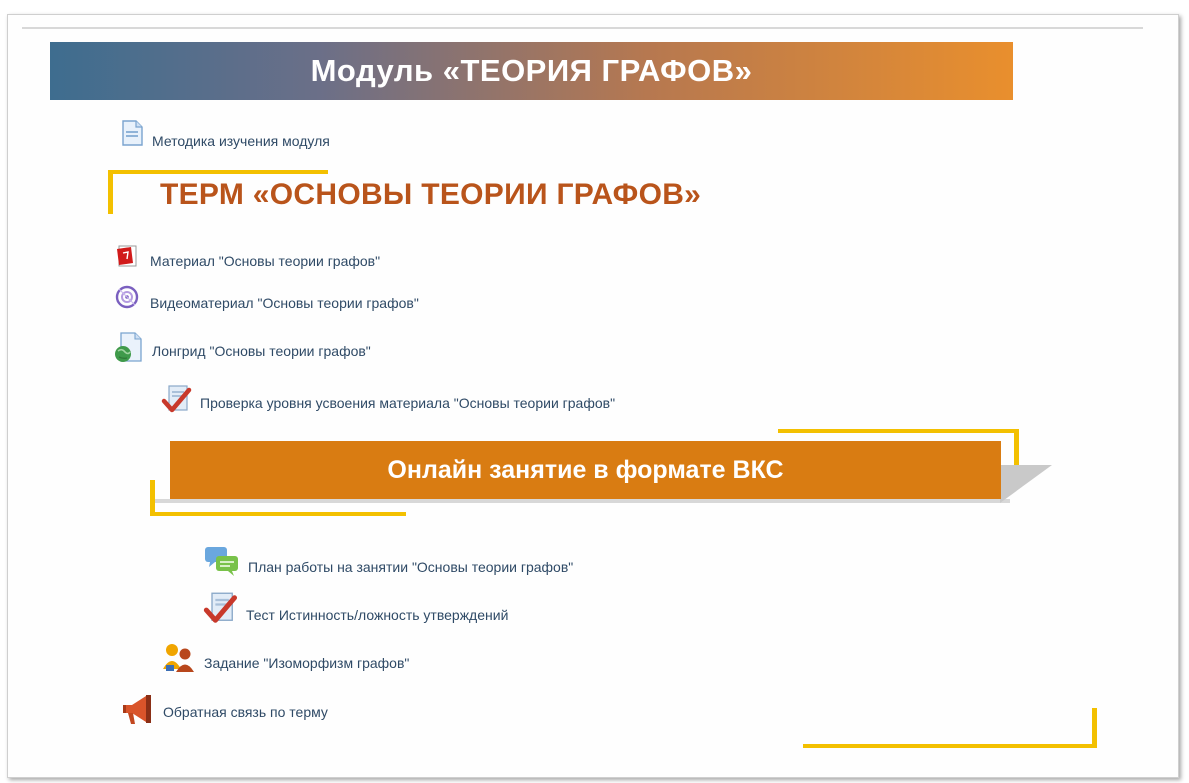  What do you see at coordinates (218, 172) in the screenshot?
I see `term-bracket-top` at bounding box center [218, 172].